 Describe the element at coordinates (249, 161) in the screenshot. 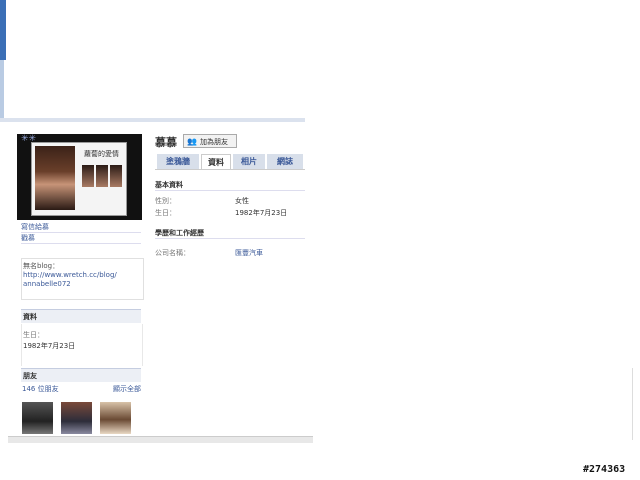

I see `tab-photos: 相片` at that location.